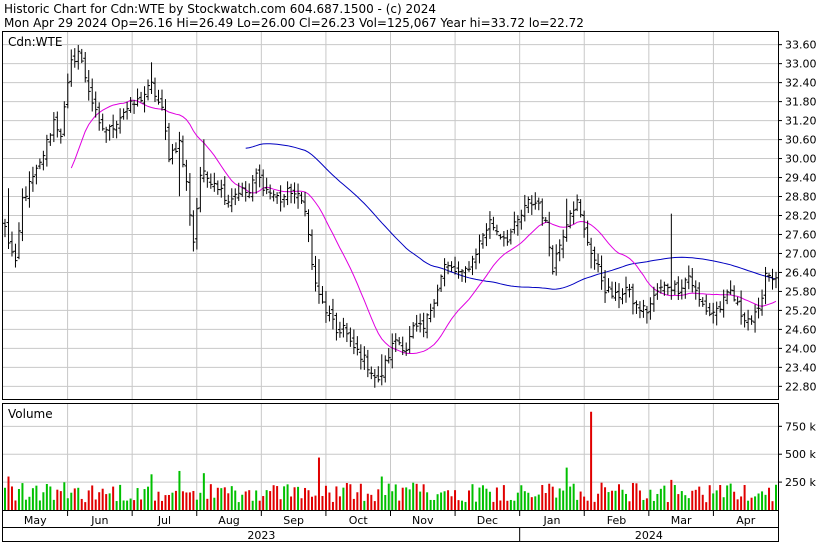 Image resolution: width=830 pixels, height=547 pixels. What do you see at coordinates (801, 102) in the screenshot?
I see `price-tick-label: 31.80` at bounding box center [801, 102].